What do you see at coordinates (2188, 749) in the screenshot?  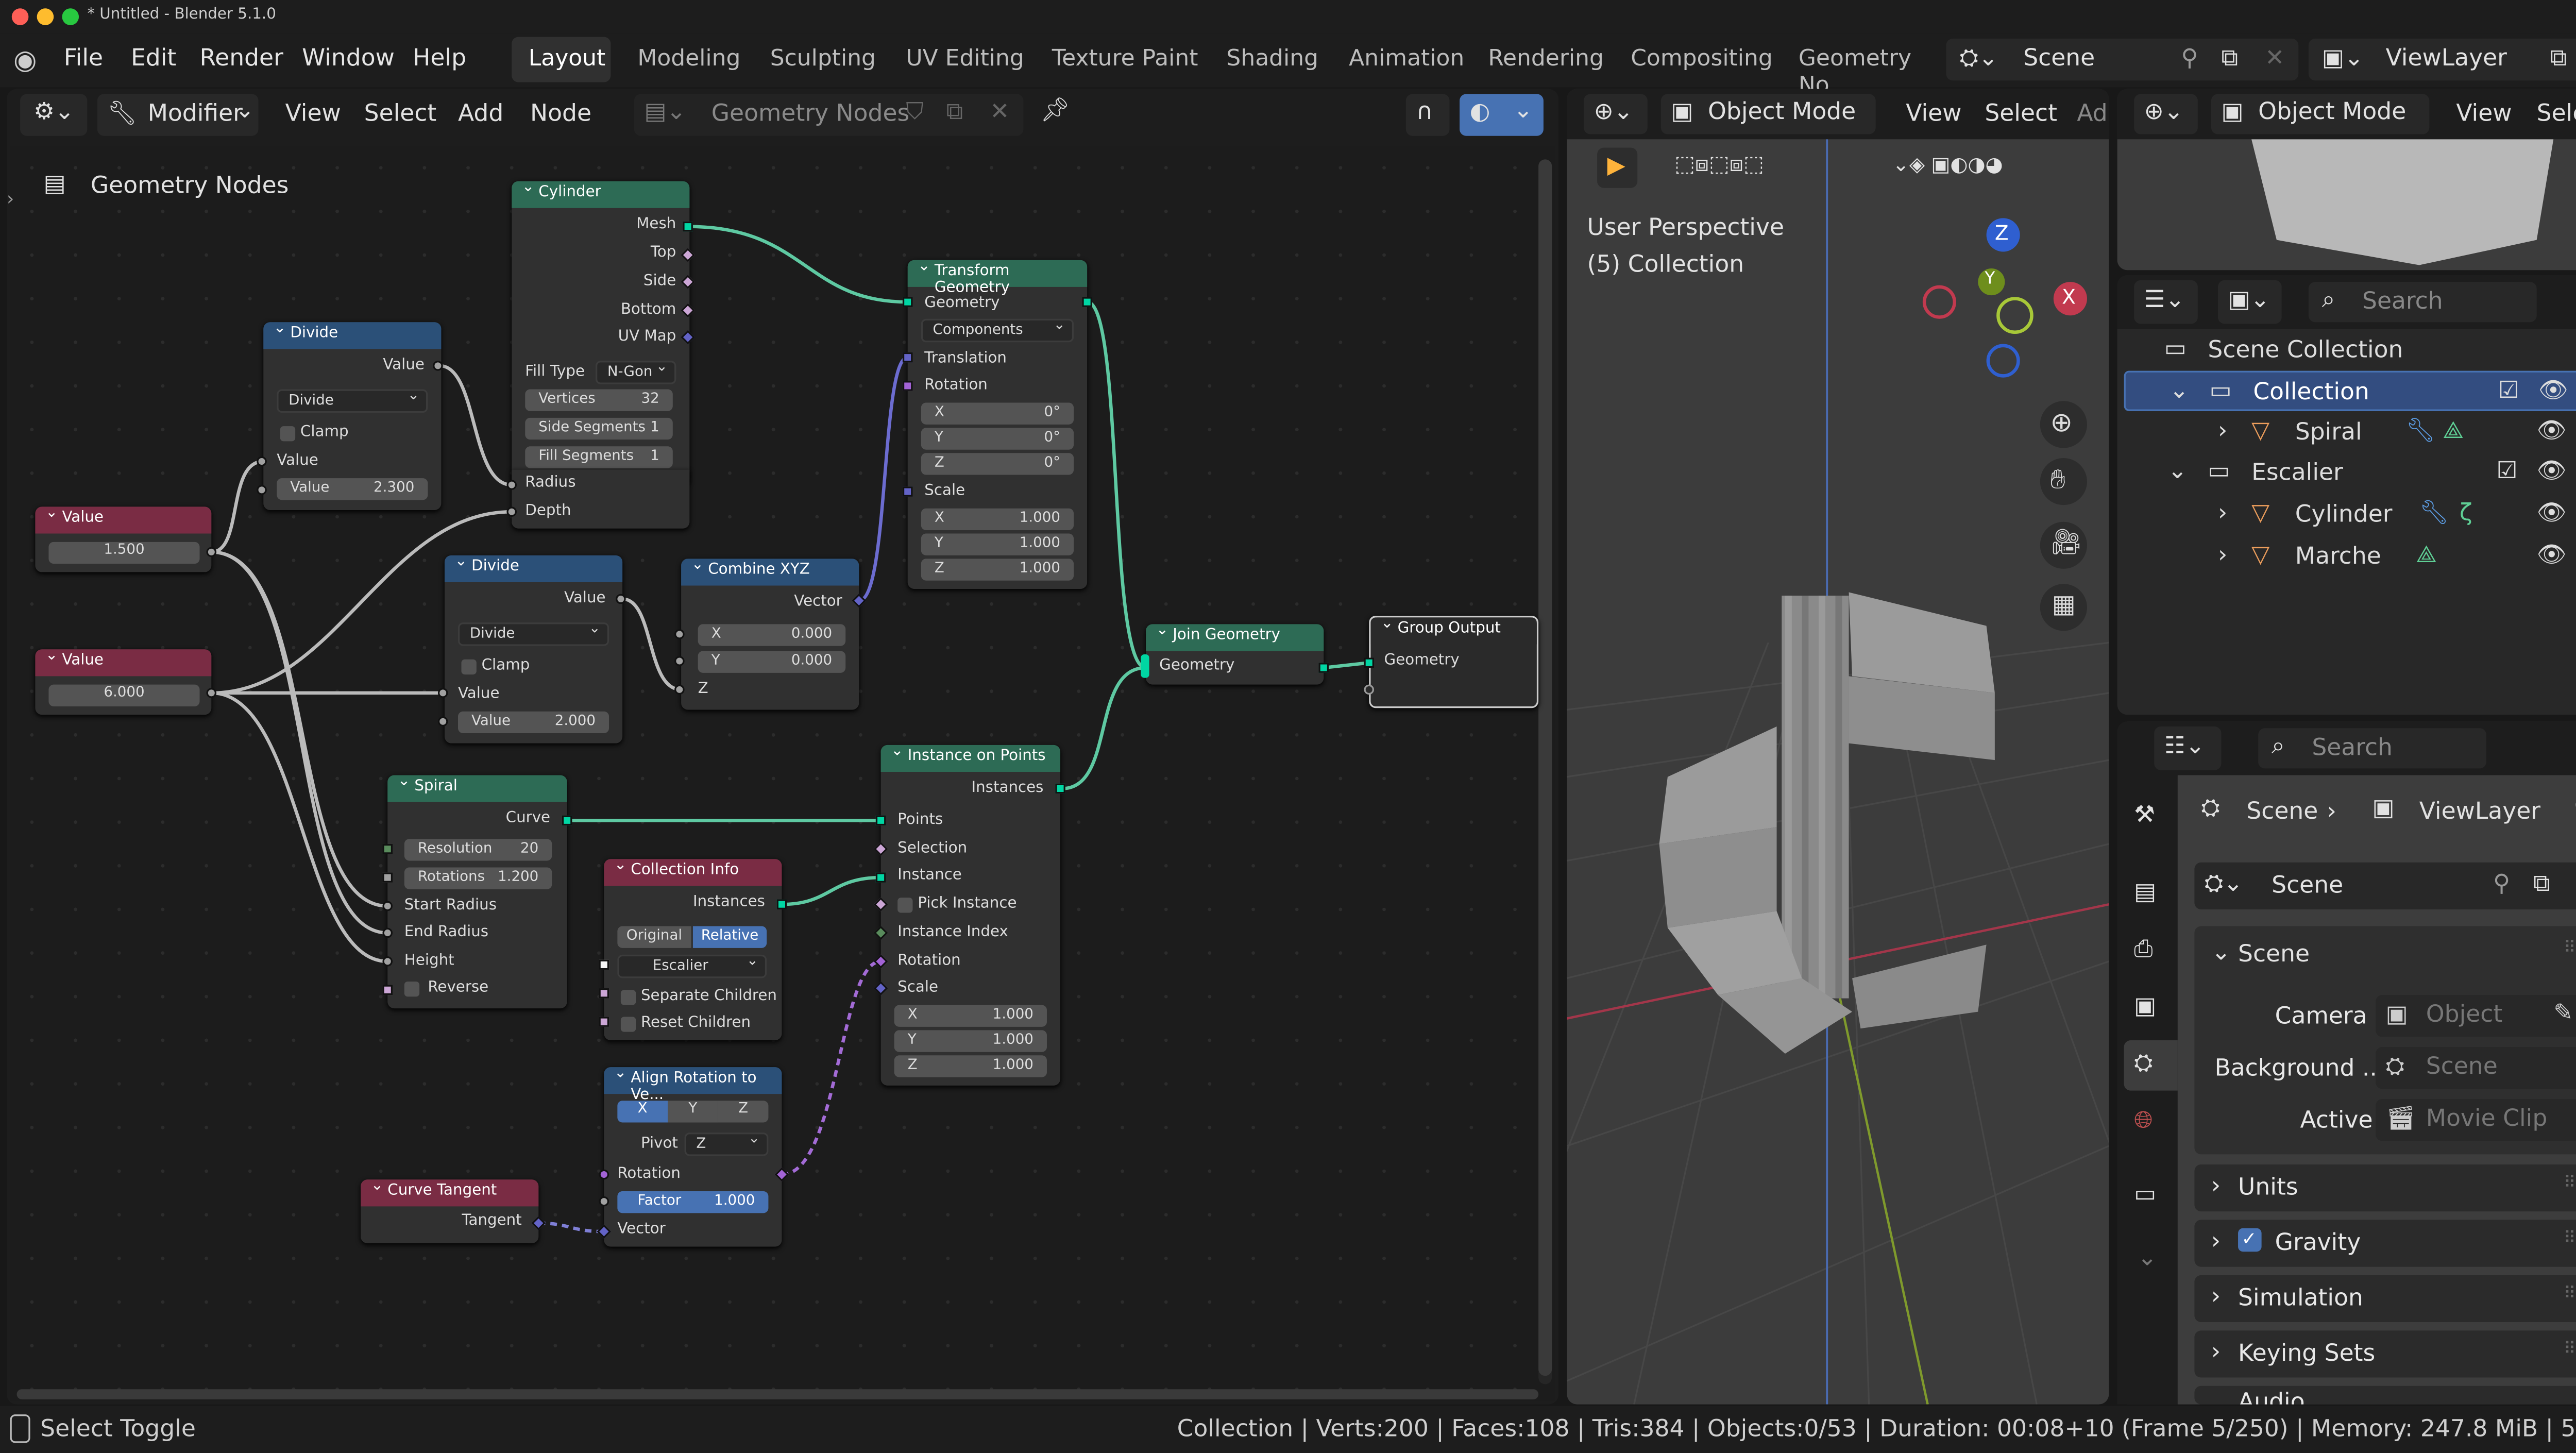 I see `properties-editor-type: ☷⌄` at bounding box center [2188, 749].